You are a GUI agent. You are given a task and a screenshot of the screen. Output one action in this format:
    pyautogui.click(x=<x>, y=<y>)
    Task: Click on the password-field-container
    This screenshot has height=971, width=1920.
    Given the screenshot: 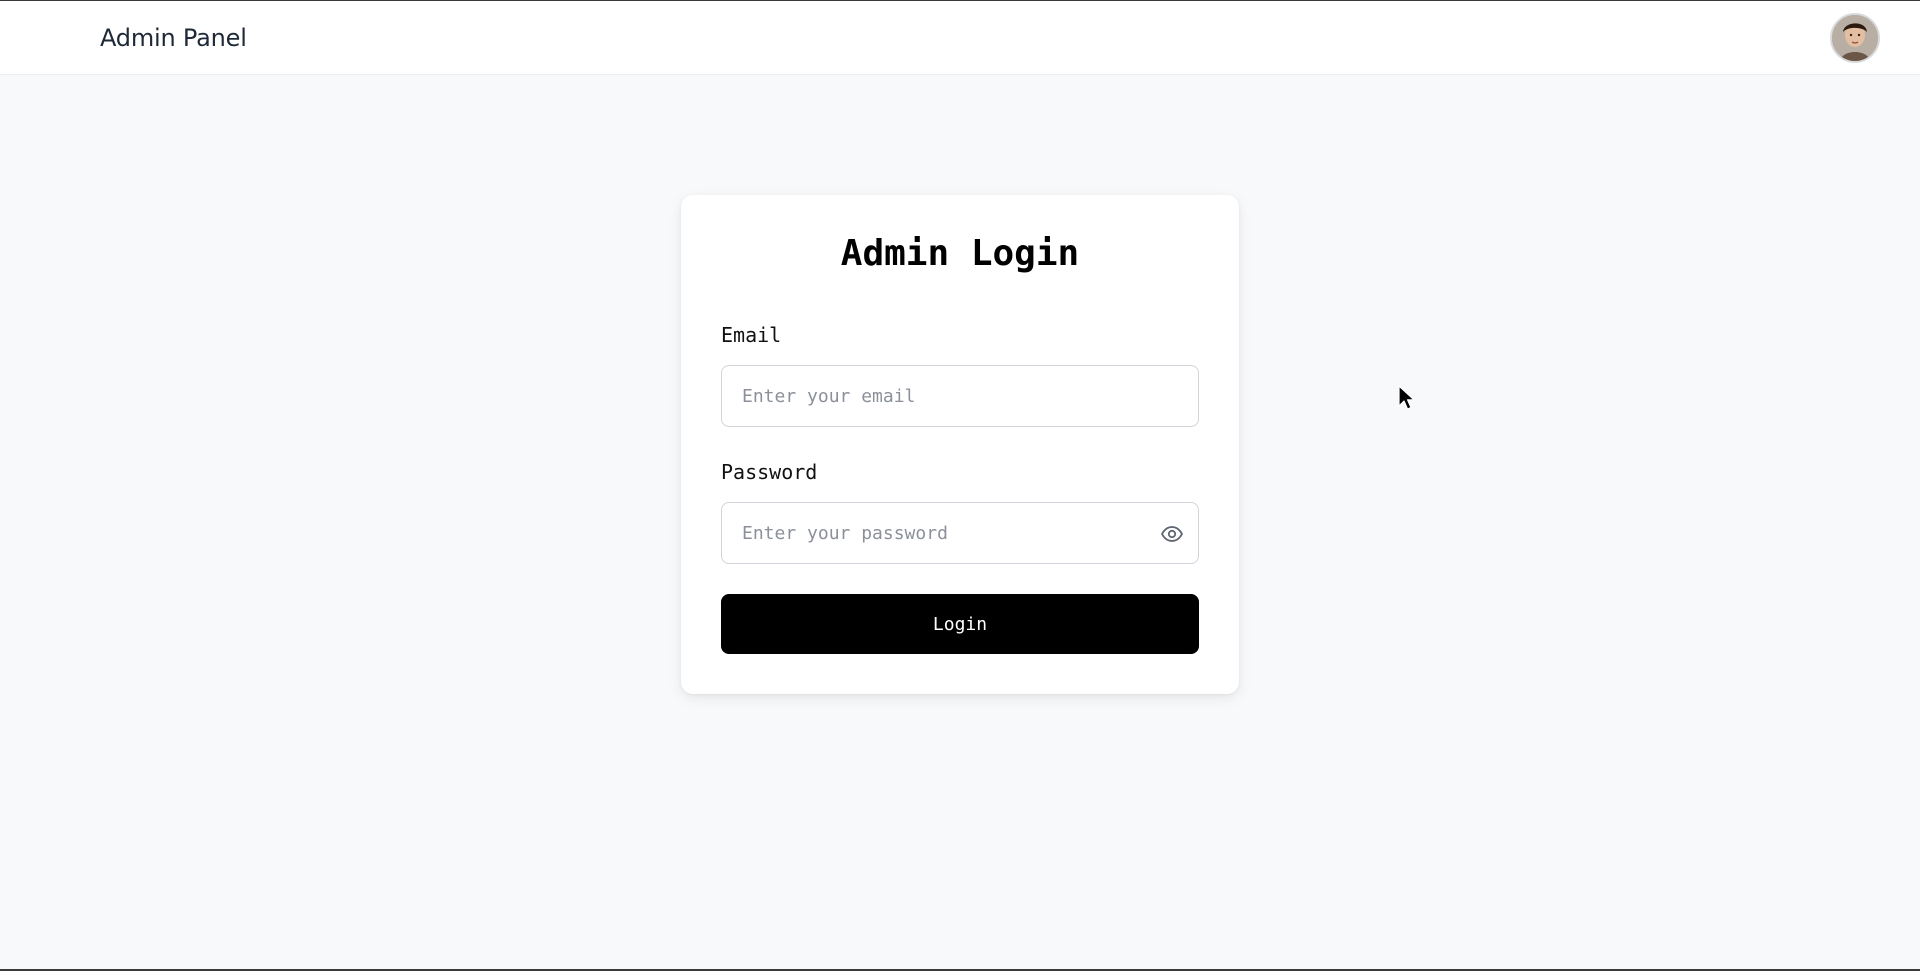 What is the action you would take?
    pyautogui.click(x=960, y=533)
    